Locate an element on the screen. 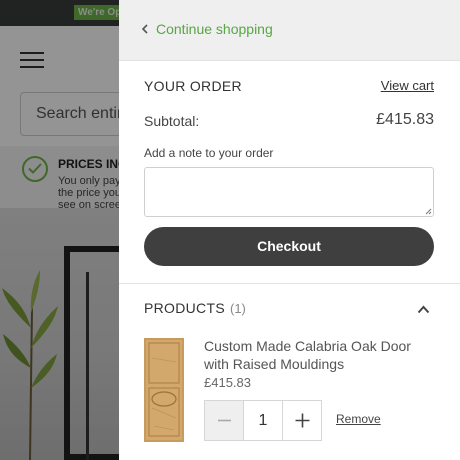 Image resolution: width=460 pixels, height=460 pixels. quantity-value: 1 is located at coordinates (263, 420).